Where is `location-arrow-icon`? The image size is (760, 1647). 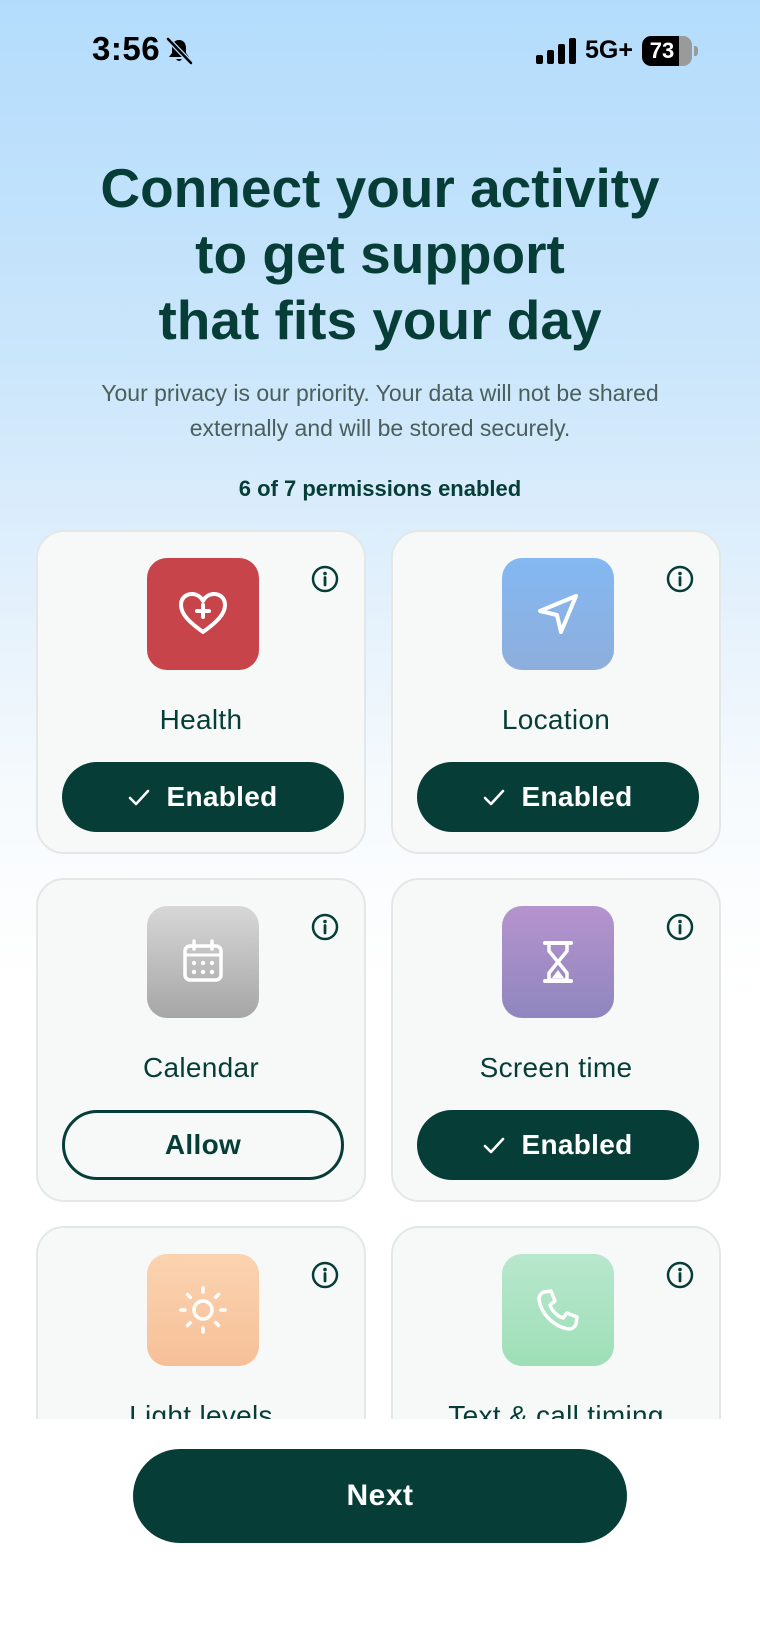 location-arrow-icon is located at coordinates (558, 614).